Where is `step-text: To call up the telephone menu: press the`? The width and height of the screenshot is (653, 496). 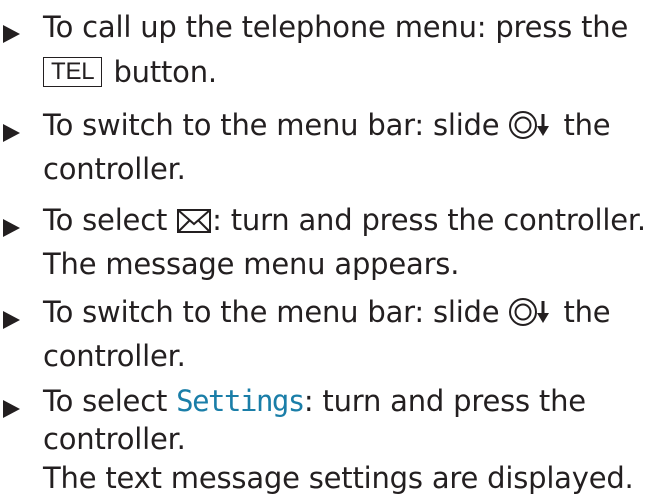 step-text: To call up the telephone menu: press the is located at coordinates (336, 27).